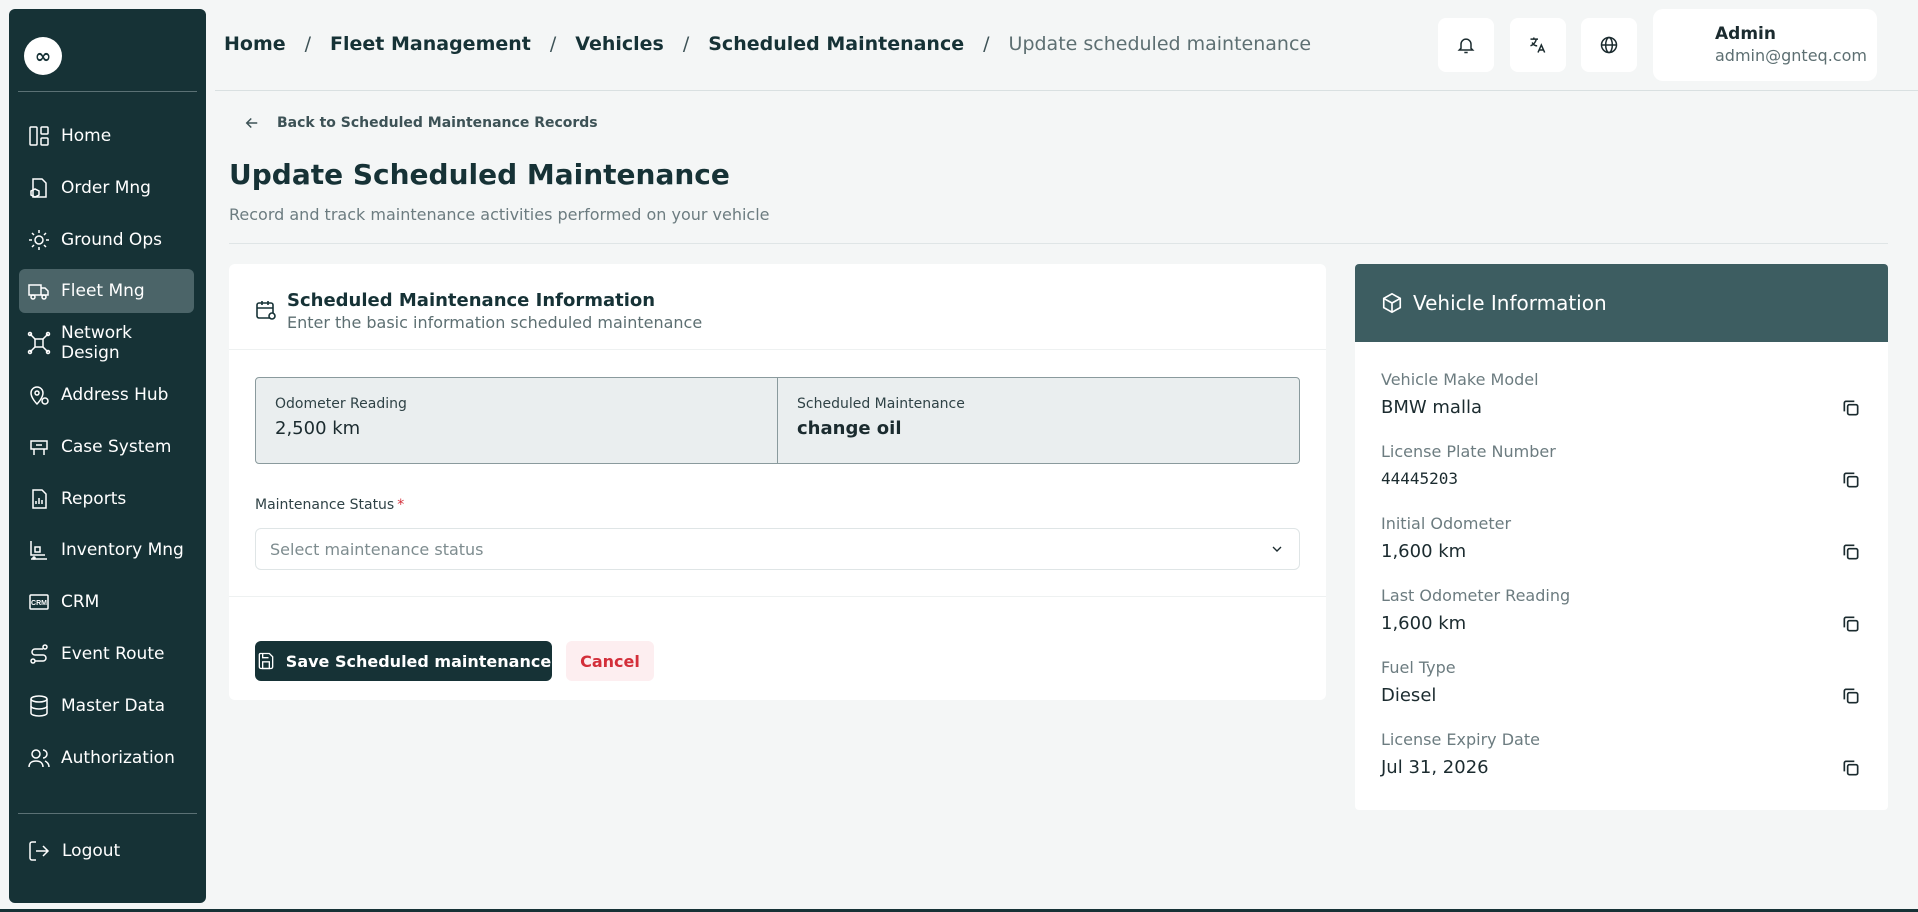 This screenshot has height=912, width=1918. I want to click on sidebar-item-label: Order Mng, so click(106, 187).